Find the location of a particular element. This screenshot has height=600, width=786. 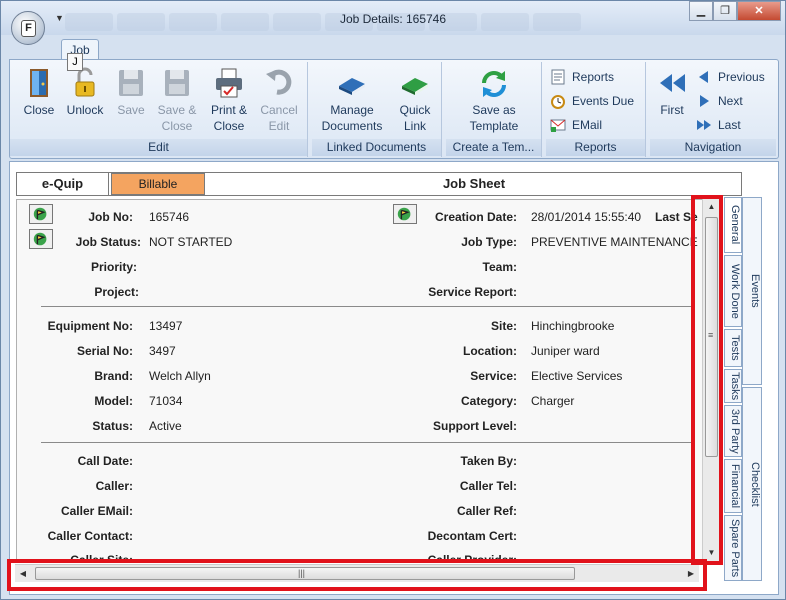

cancel-edit-button: Cancel Edit is located at coordinates (279, 100).